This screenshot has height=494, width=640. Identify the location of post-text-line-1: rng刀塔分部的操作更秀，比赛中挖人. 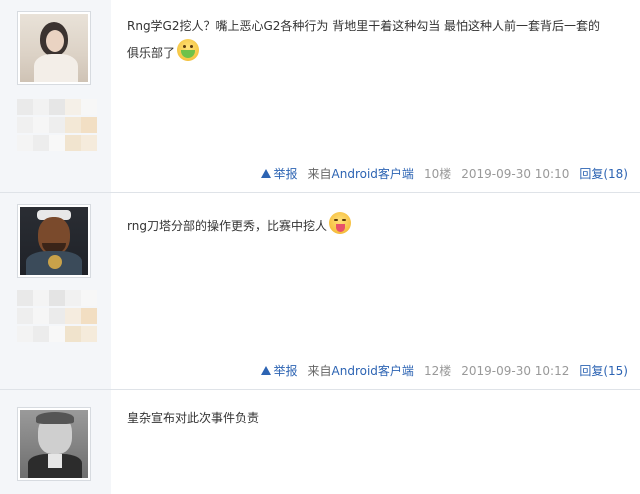
(227, 226).